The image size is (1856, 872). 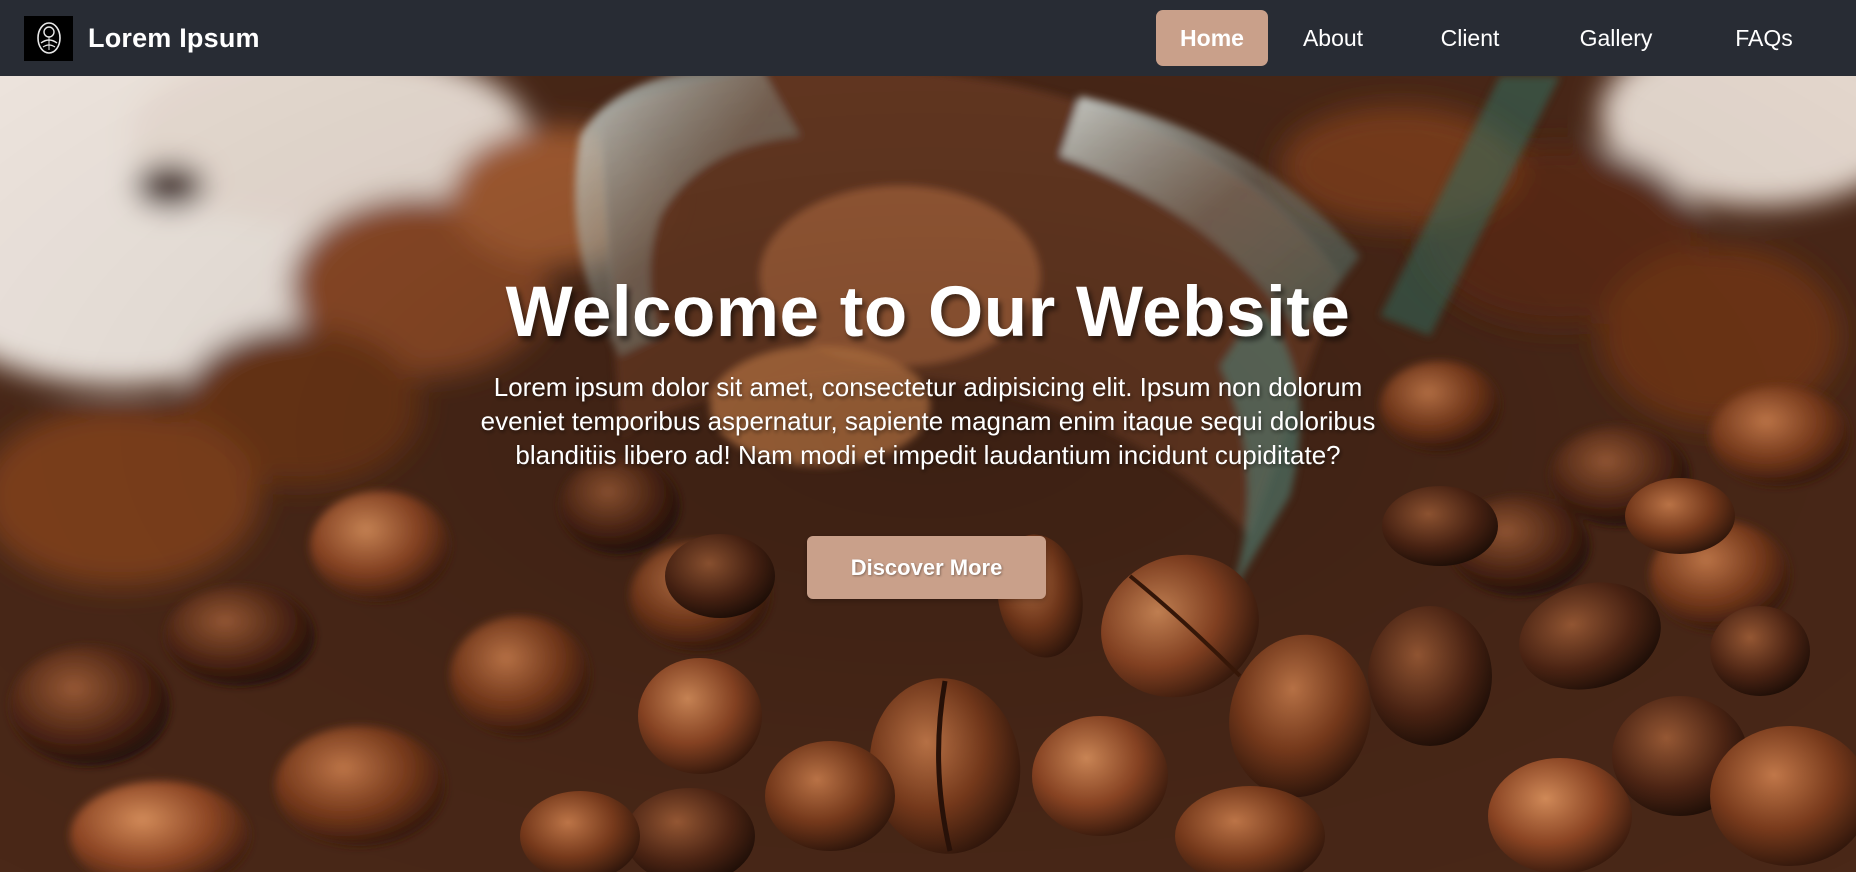 I want to click on nav-link-client: Client, so click(x=1470, y=38).